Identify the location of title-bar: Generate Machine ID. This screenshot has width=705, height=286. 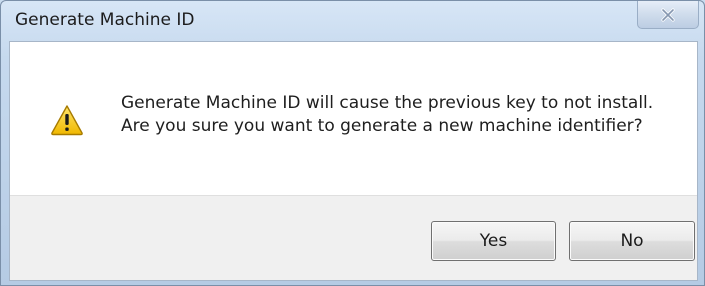
(352, 21).